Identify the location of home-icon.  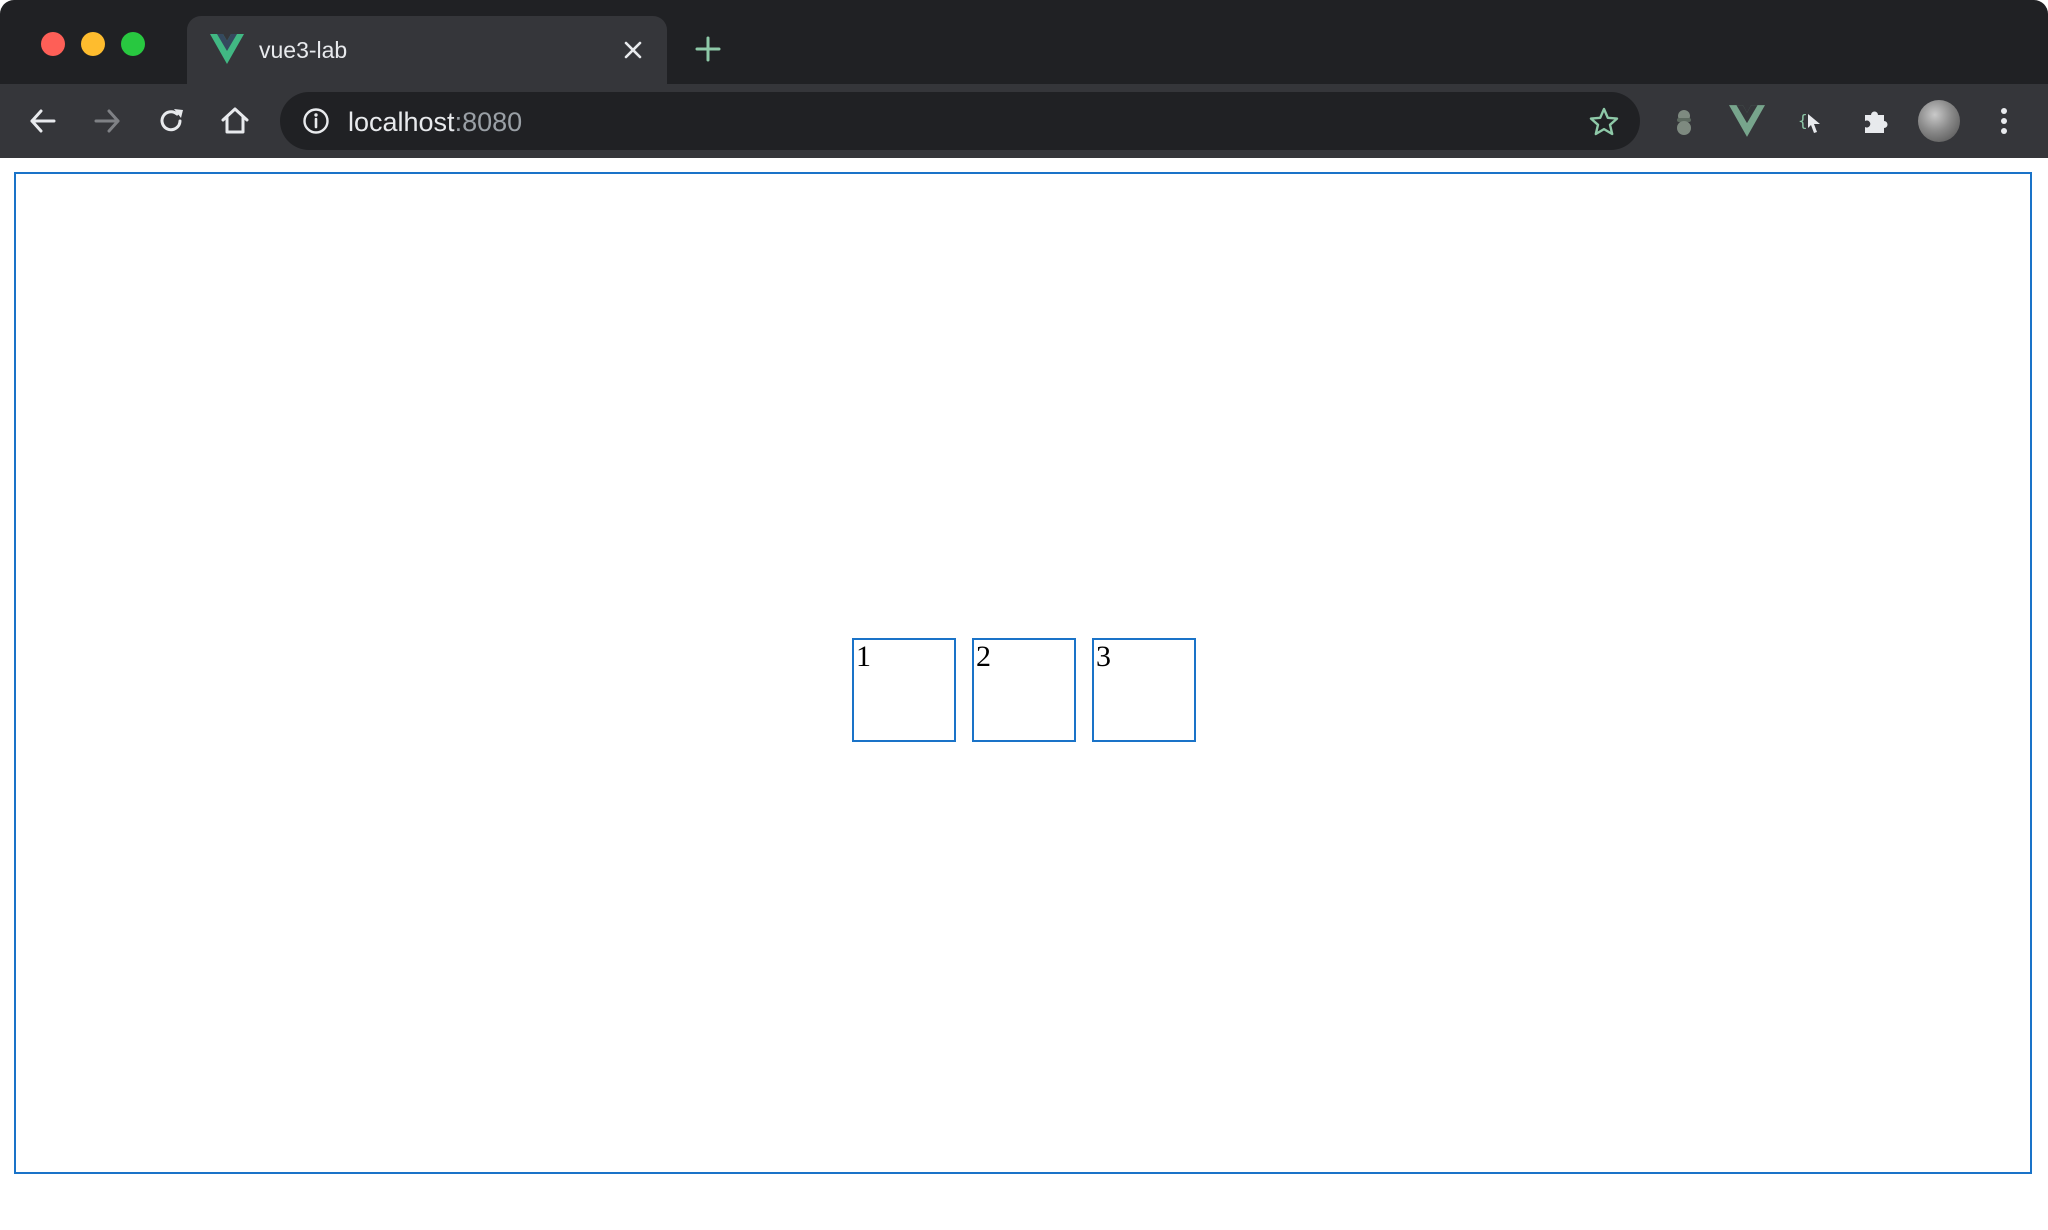
(235, 120).